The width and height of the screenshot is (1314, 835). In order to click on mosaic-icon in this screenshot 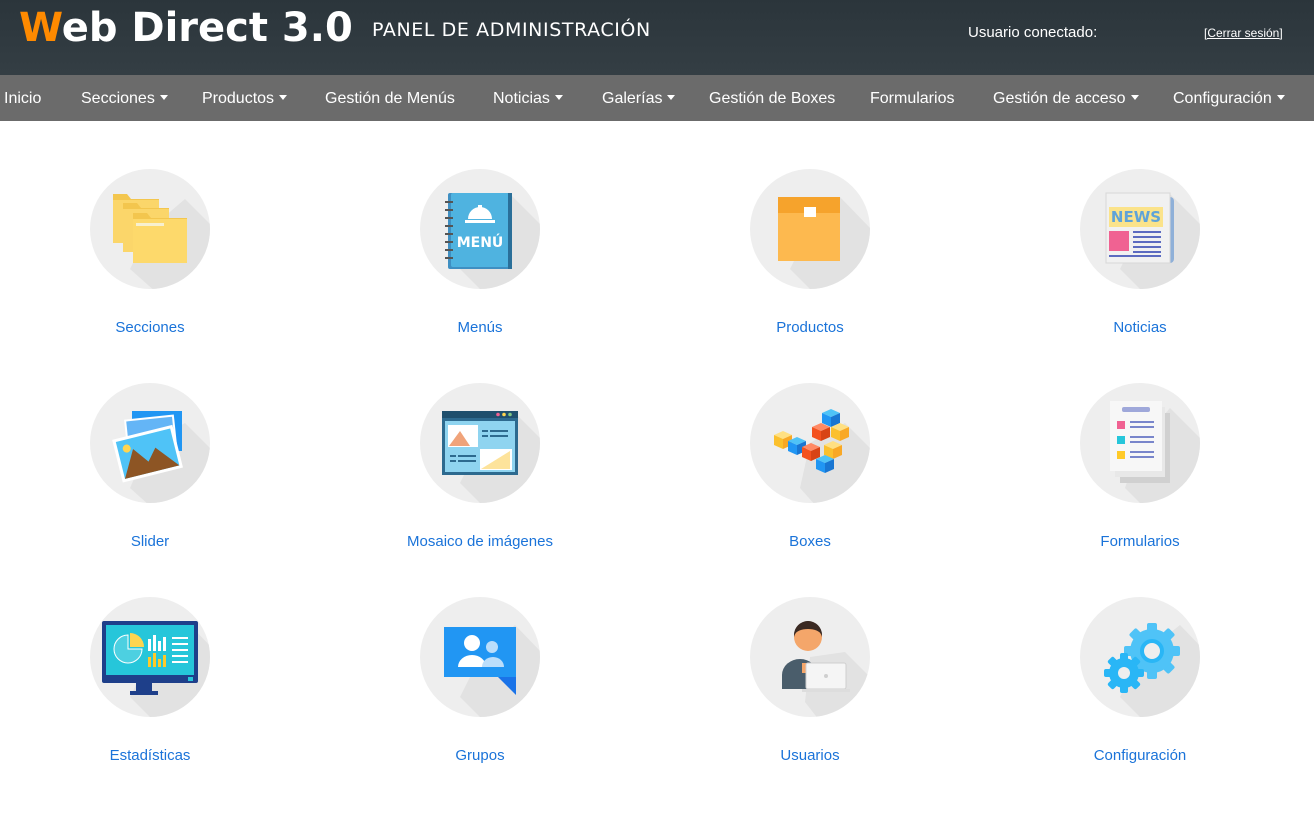, I will do `click(480, 443)`.